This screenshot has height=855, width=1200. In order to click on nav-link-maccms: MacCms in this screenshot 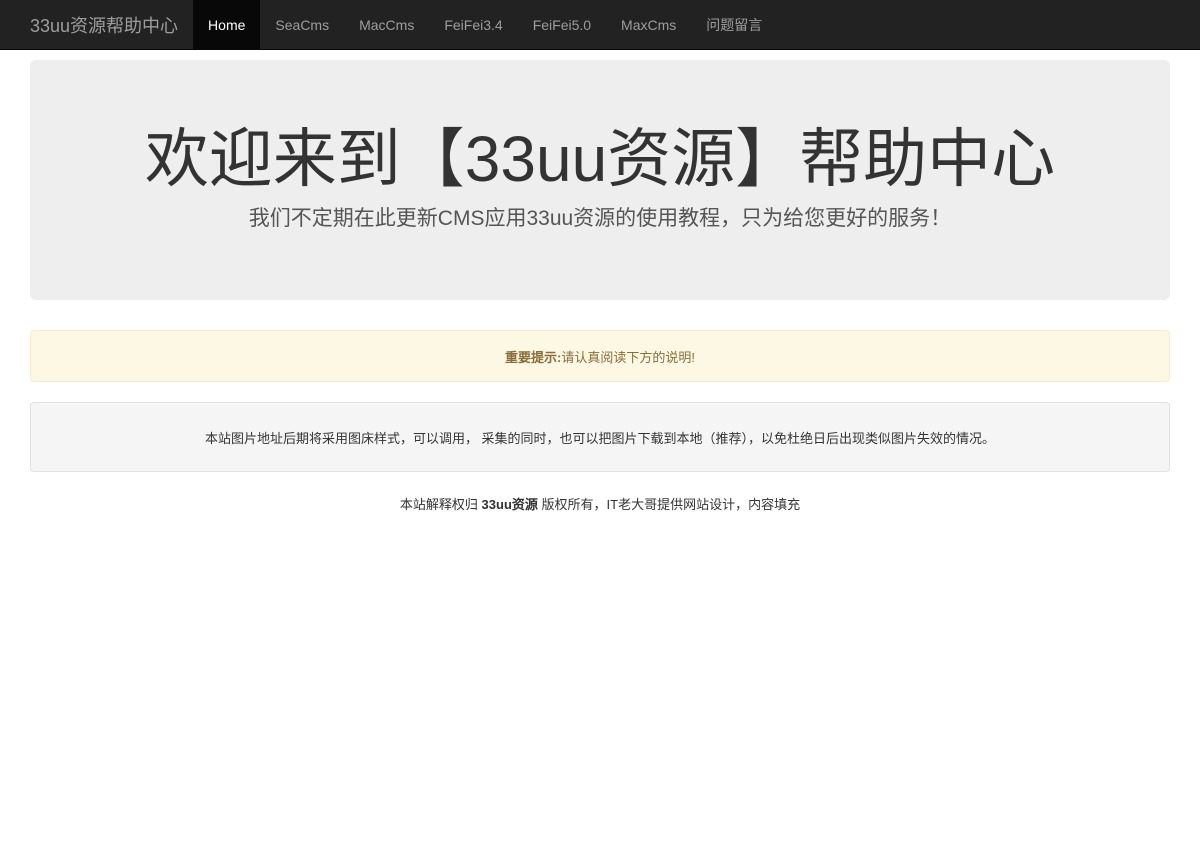, I will do `click(386, 24)`.